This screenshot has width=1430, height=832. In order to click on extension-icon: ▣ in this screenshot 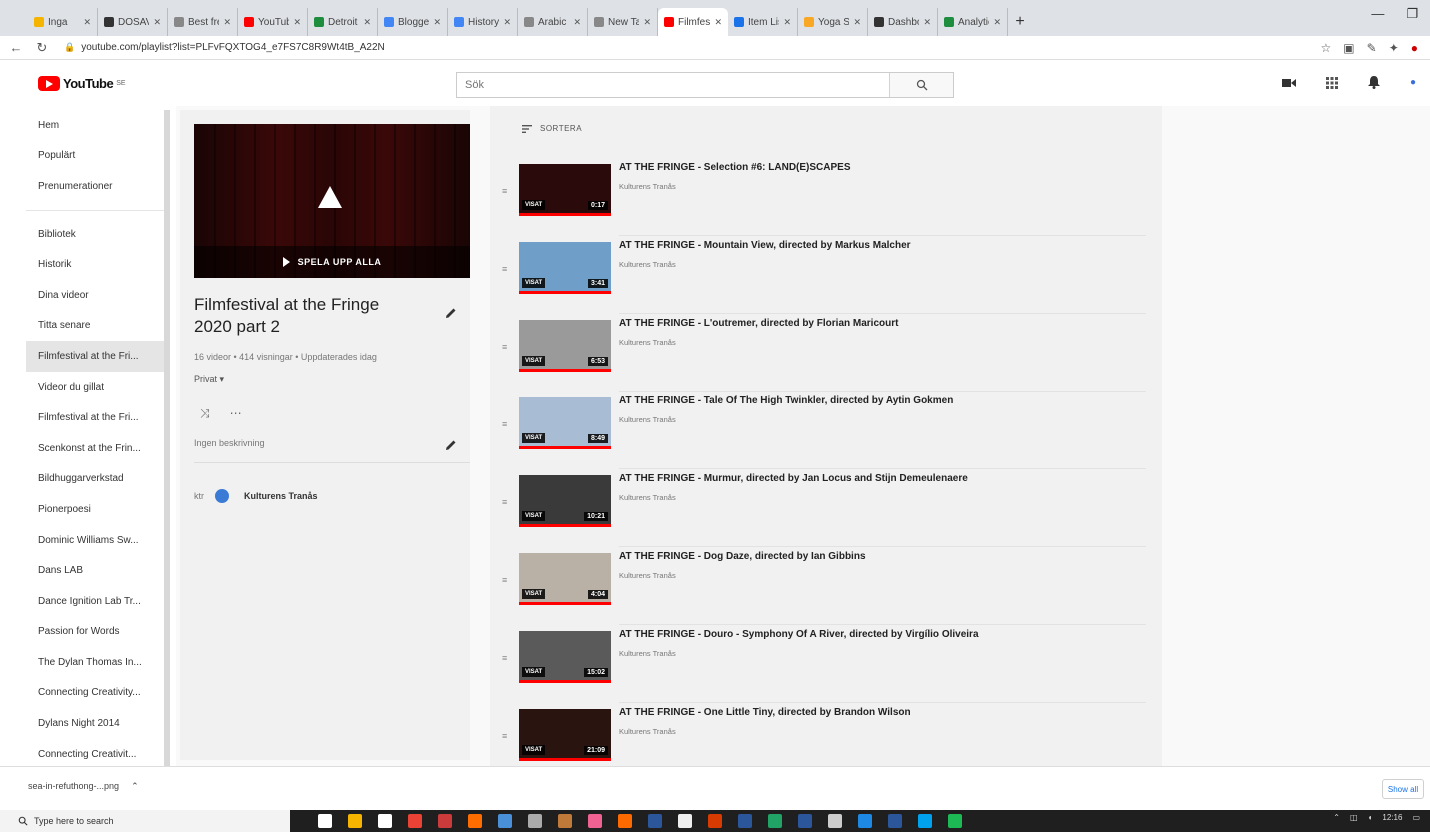, I will do `click(1348, 48)`.